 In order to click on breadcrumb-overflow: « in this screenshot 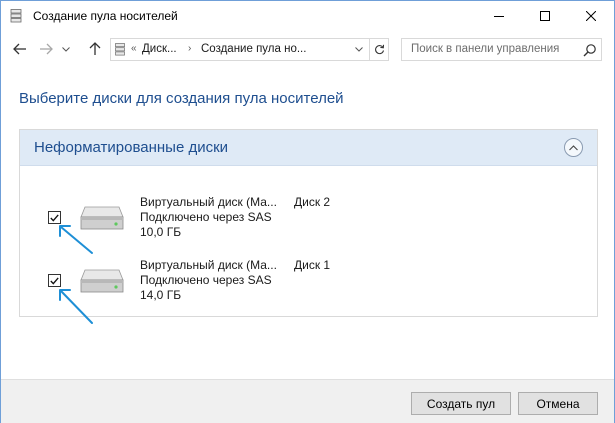, I will do `click(134, 48)`.